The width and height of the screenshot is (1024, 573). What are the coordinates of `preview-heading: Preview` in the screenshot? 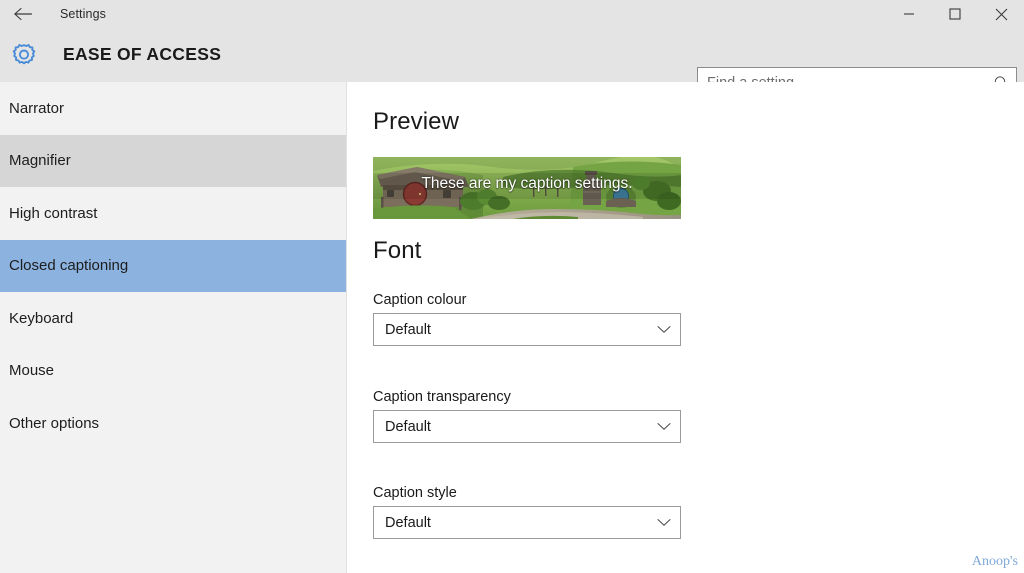 It's located at (416, 121).